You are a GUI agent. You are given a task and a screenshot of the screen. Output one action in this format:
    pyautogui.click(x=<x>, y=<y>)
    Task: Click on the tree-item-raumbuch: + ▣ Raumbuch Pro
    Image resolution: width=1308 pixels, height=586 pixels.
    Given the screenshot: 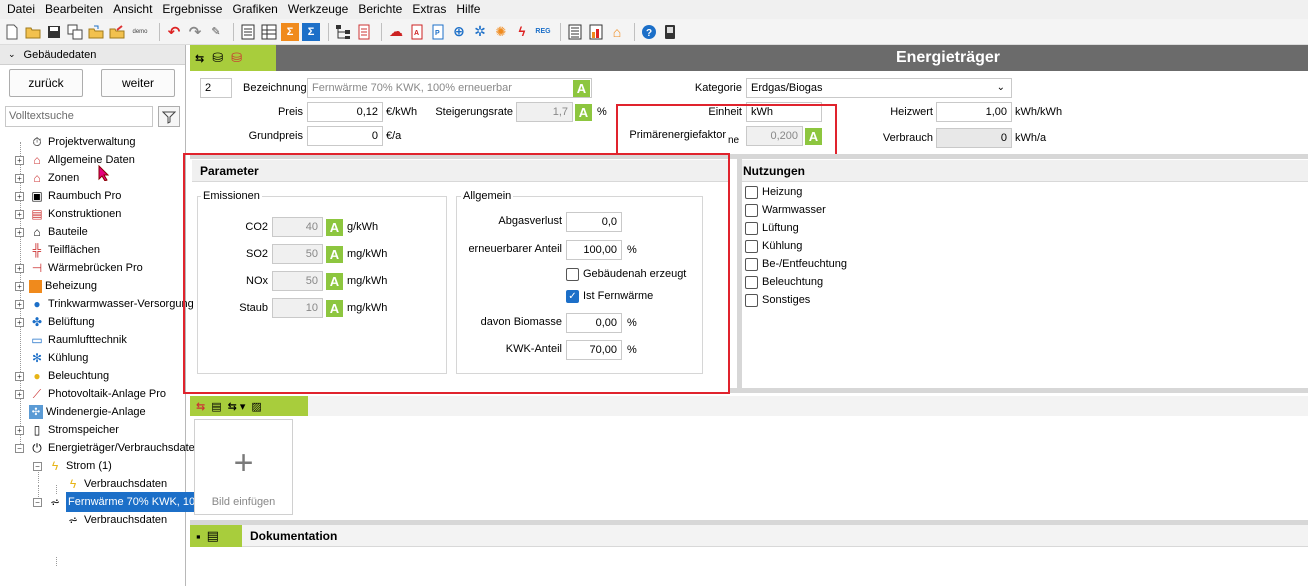 What is the action you would take?
    pyautogui.click(x=68, y=196)
    